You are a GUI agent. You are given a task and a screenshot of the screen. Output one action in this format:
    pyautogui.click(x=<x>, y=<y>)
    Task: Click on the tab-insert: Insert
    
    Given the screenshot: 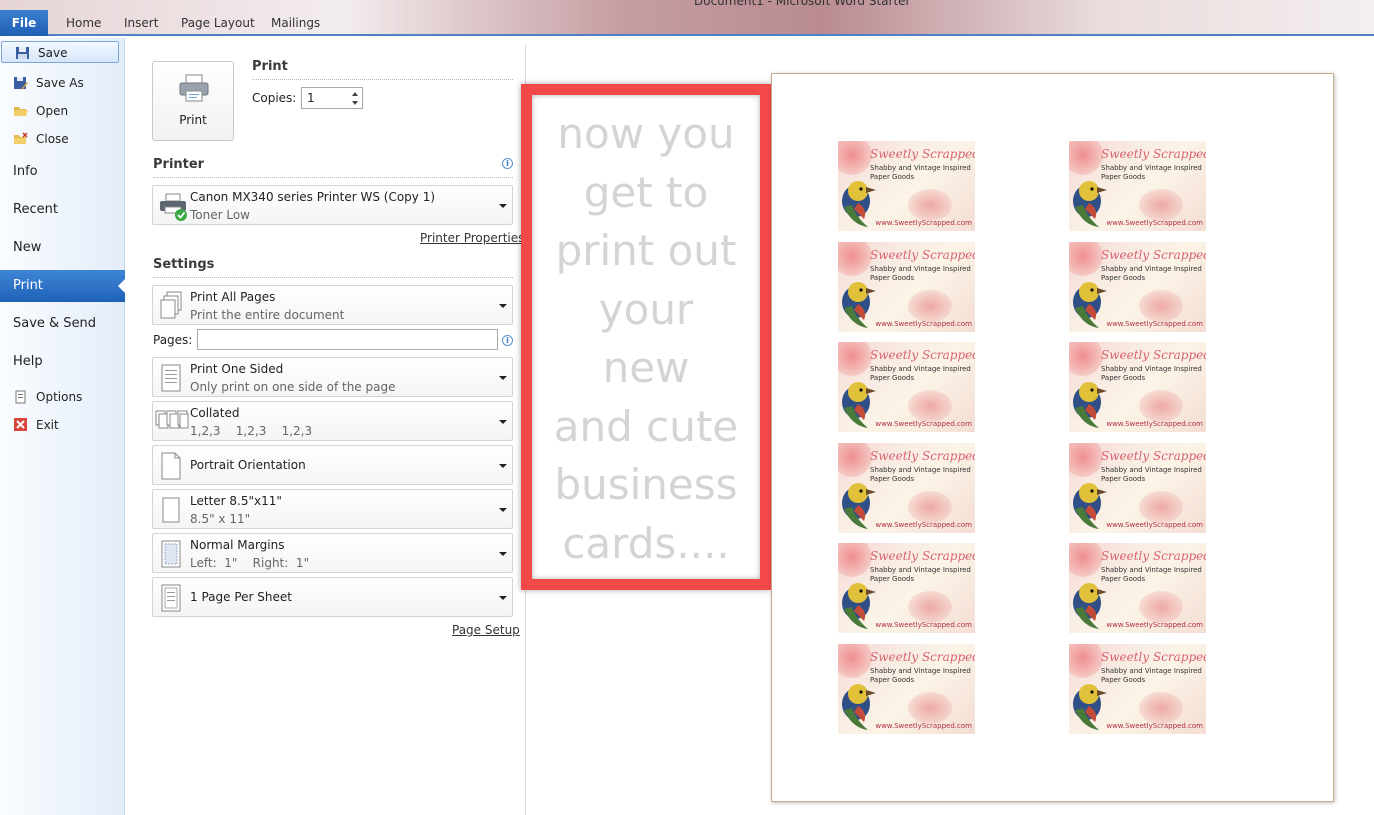 What is the action you would take?
    pyautogui.click(x=141, y=23)
    